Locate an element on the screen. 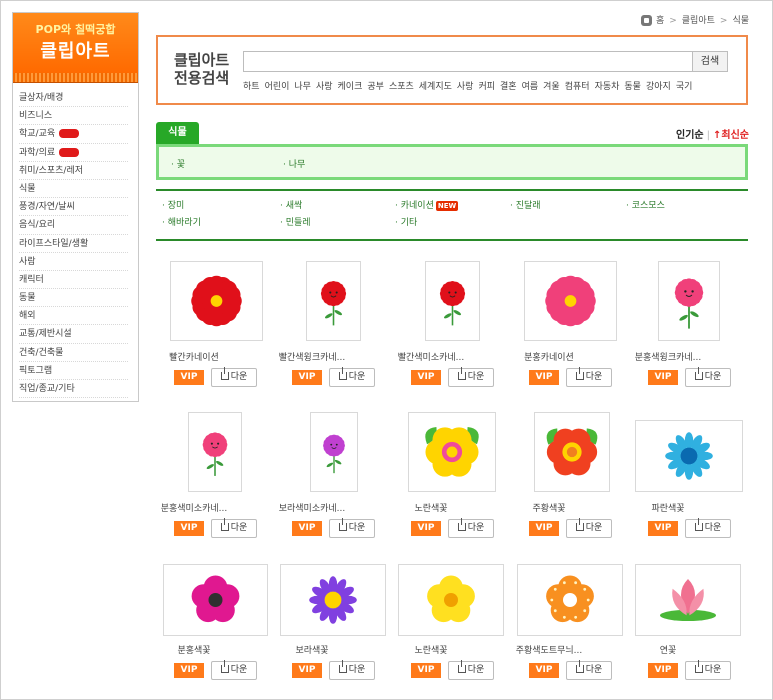  sidebar-item: 비즈니스 is located at coordinates (73, 116).